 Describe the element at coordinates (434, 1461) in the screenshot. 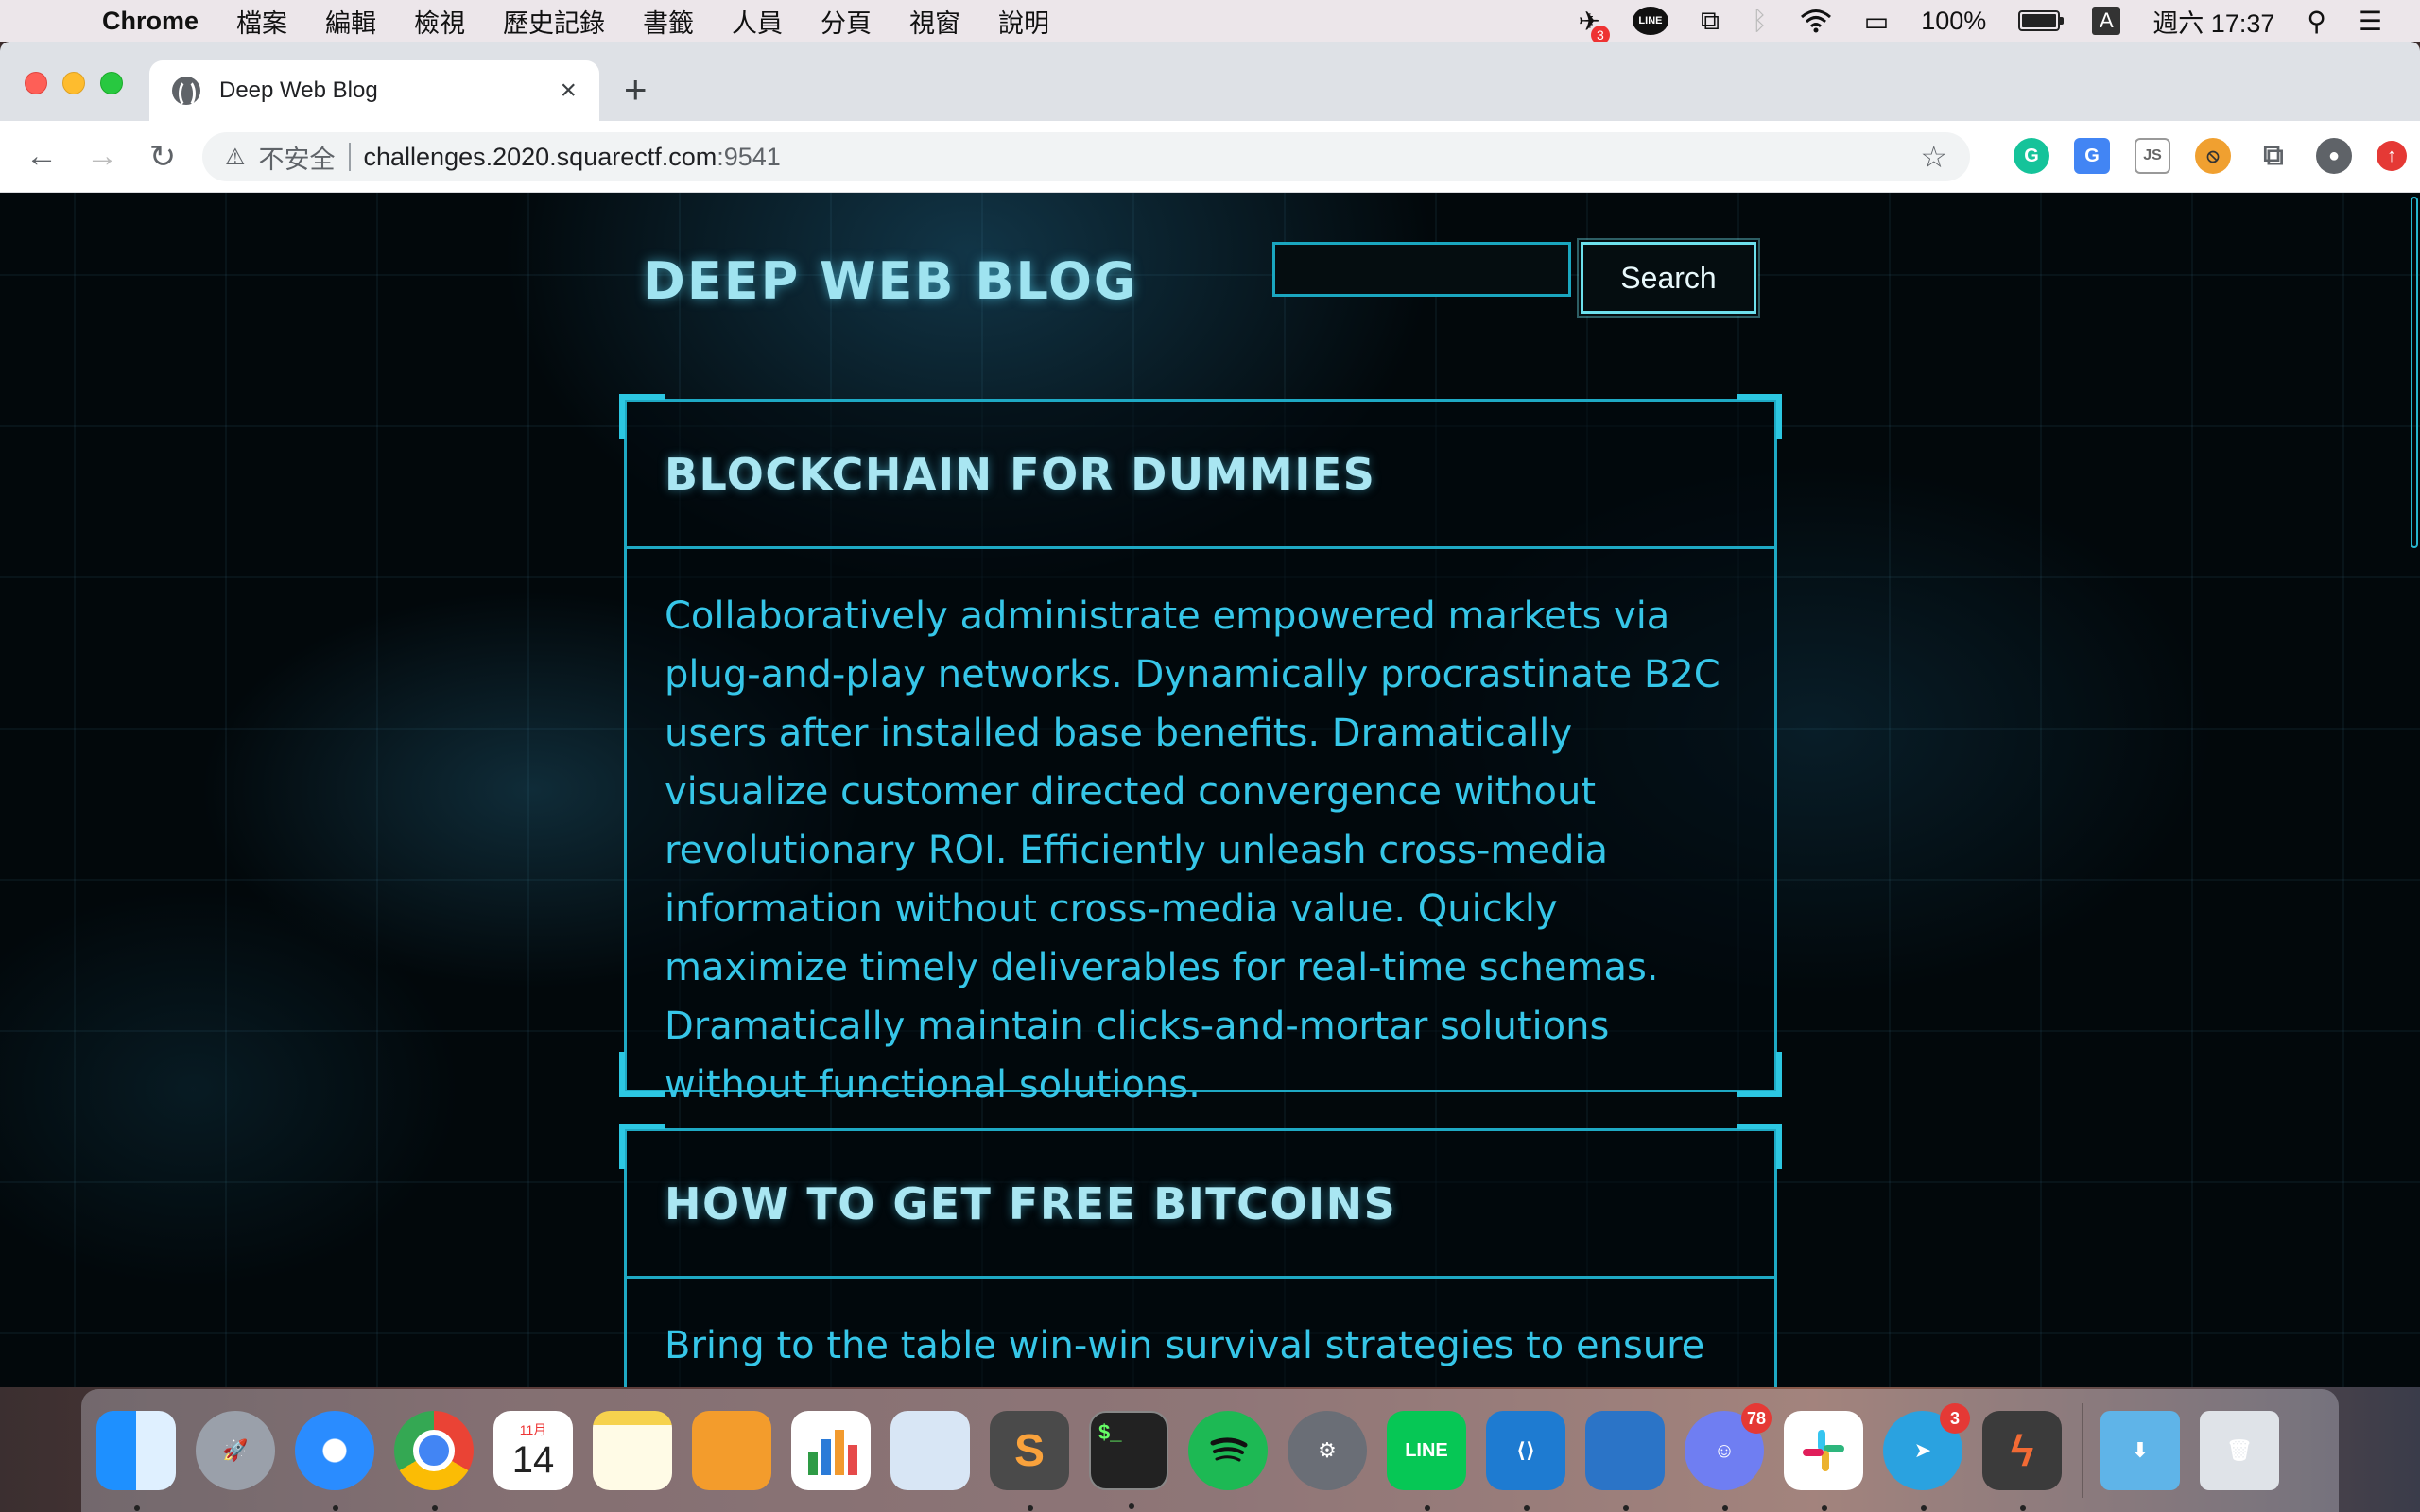

I see `chrome-icon` at that location.